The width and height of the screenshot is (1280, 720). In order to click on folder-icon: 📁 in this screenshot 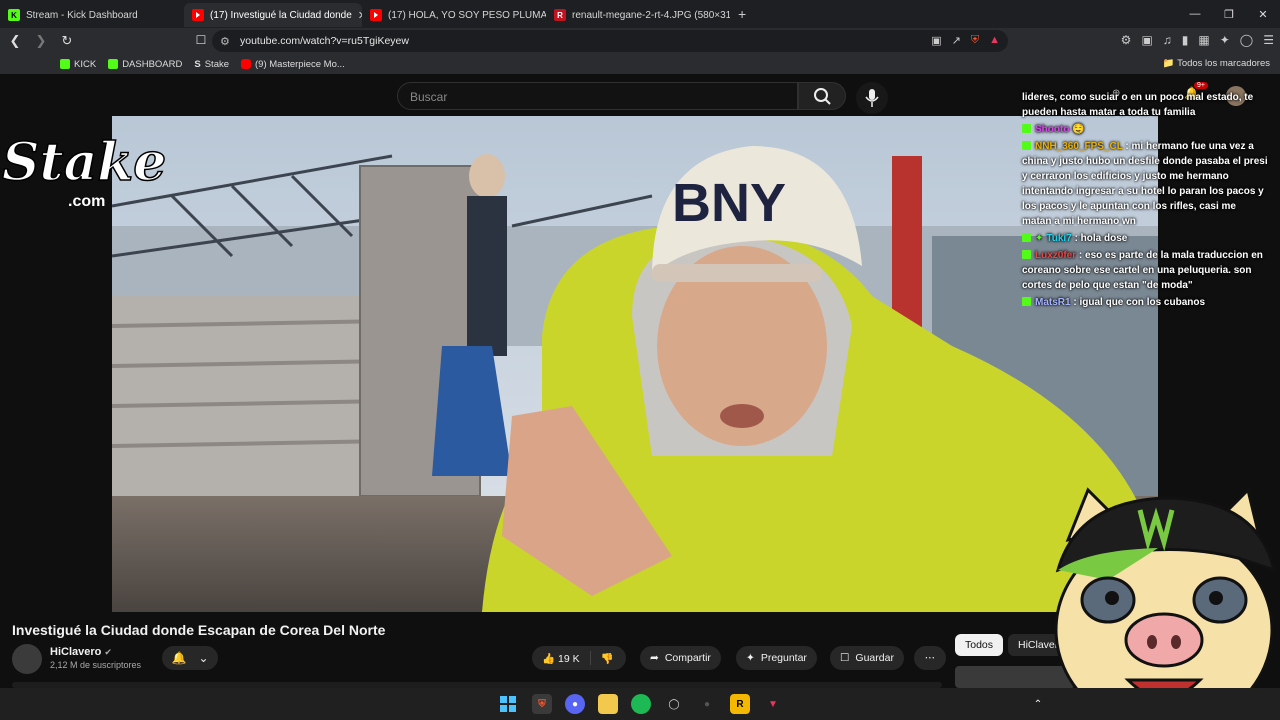, I will do `click(1168, 63)`.